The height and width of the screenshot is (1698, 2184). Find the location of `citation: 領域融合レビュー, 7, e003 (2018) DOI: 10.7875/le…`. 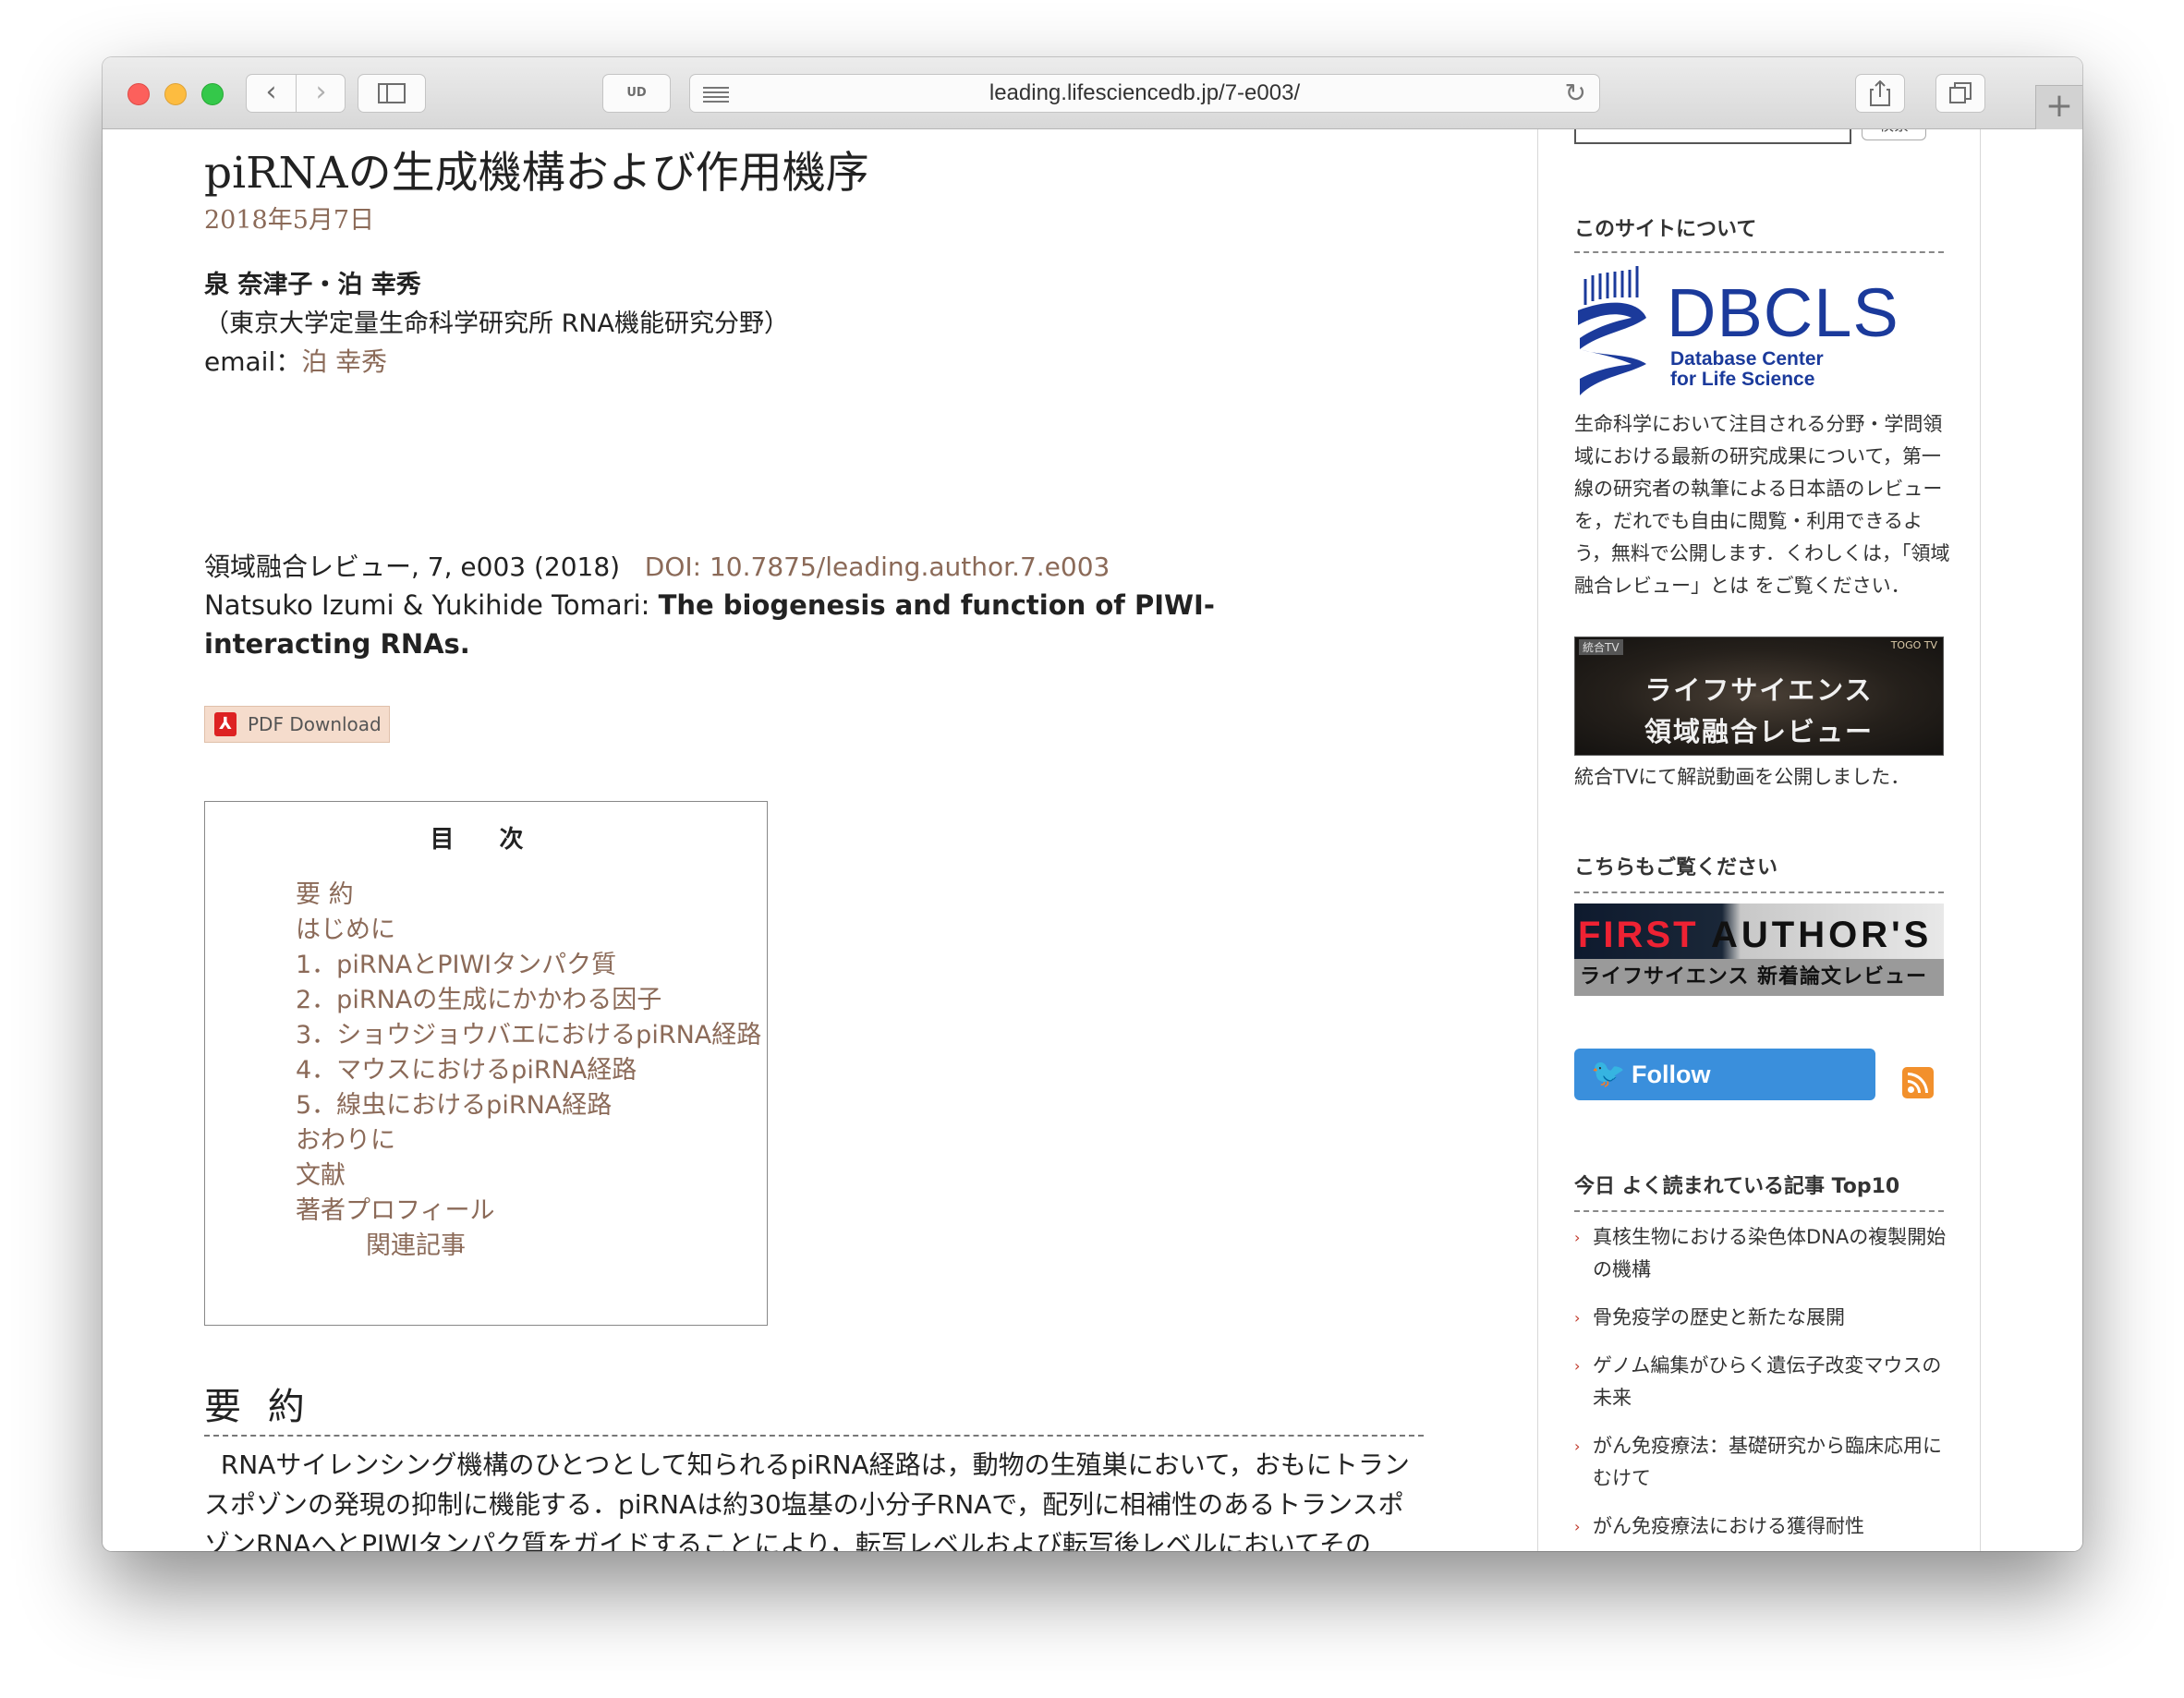

citation: 領域融合レビュー, 7, e003 (2018) DOI: 10.7875/le… is located at coordinates (657, 565).